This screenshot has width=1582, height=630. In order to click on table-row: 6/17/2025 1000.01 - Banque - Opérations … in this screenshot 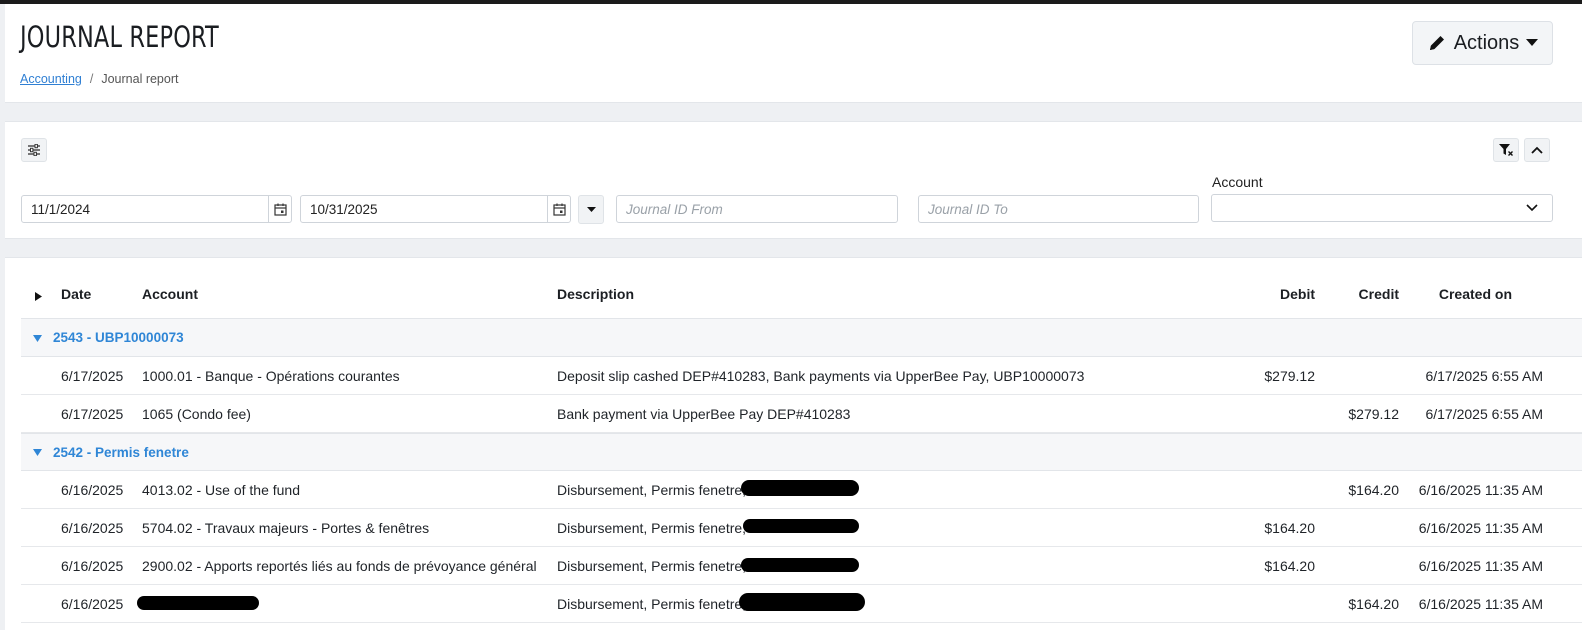, I will do `click(801, 376)`.